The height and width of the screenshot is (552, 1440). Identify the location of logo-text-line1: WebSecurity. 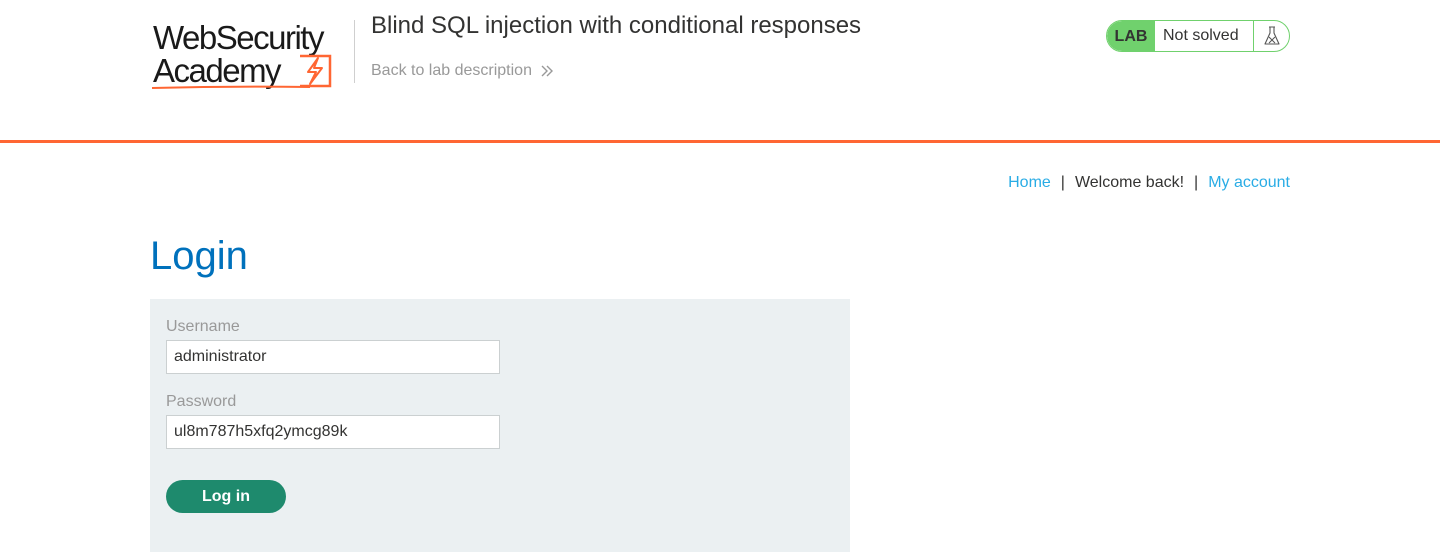
(239, 37).